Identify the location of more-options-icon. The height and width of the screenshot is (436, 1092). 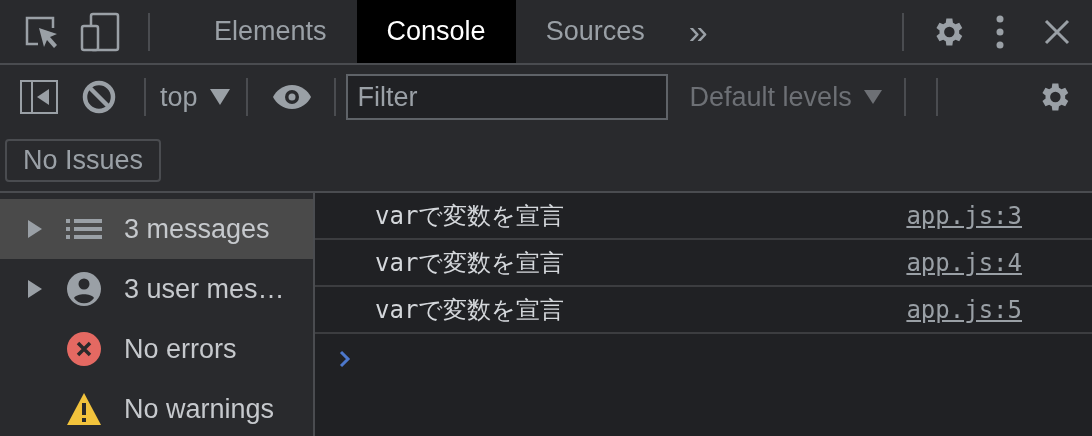
(1000, 31).